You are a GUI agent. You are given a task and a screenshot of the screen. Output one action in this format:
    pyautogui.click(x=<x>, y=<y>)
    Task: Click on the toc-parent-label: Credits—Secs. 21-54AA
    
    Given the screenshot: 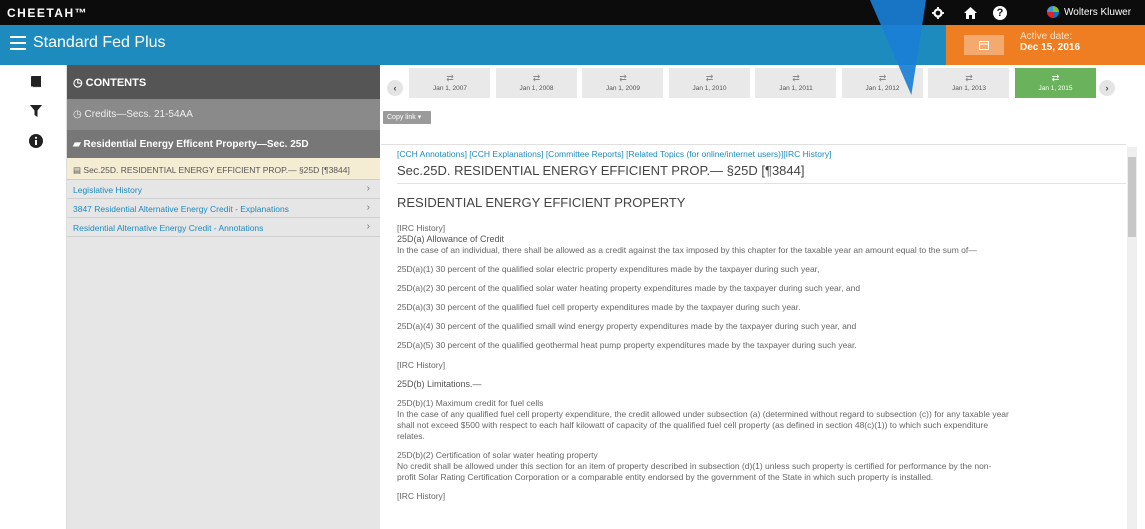 What is the action you would take?
    pyautogui.click(x=138, y=114)
    